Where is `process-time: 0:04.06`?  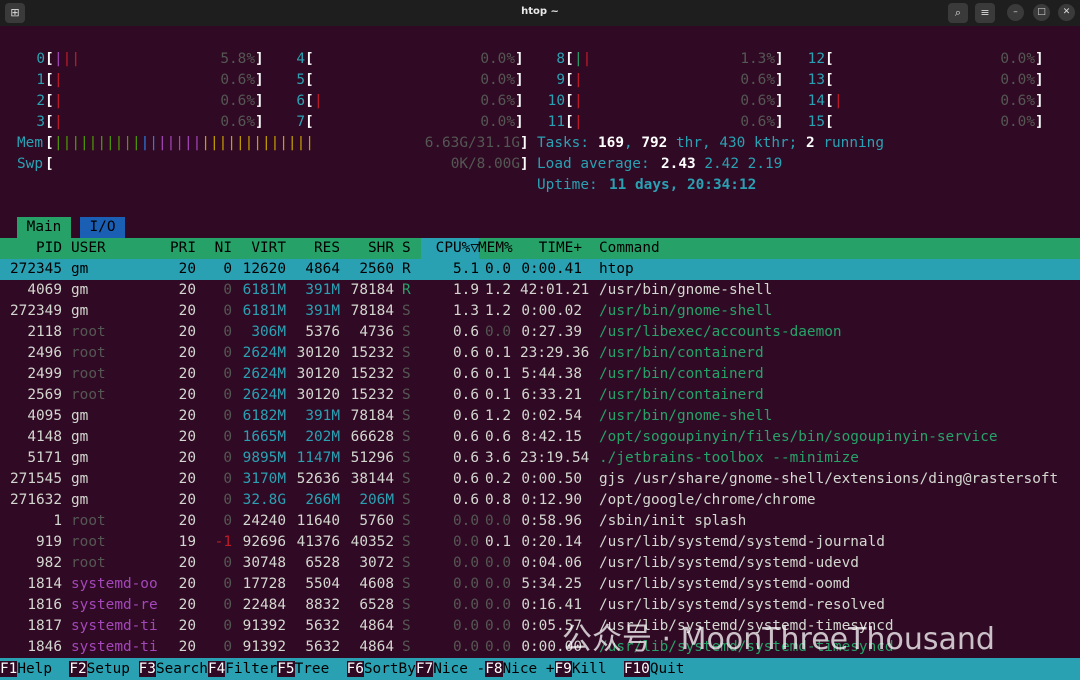
process-time: 0:04.06 is located at coordinates (551, 563).